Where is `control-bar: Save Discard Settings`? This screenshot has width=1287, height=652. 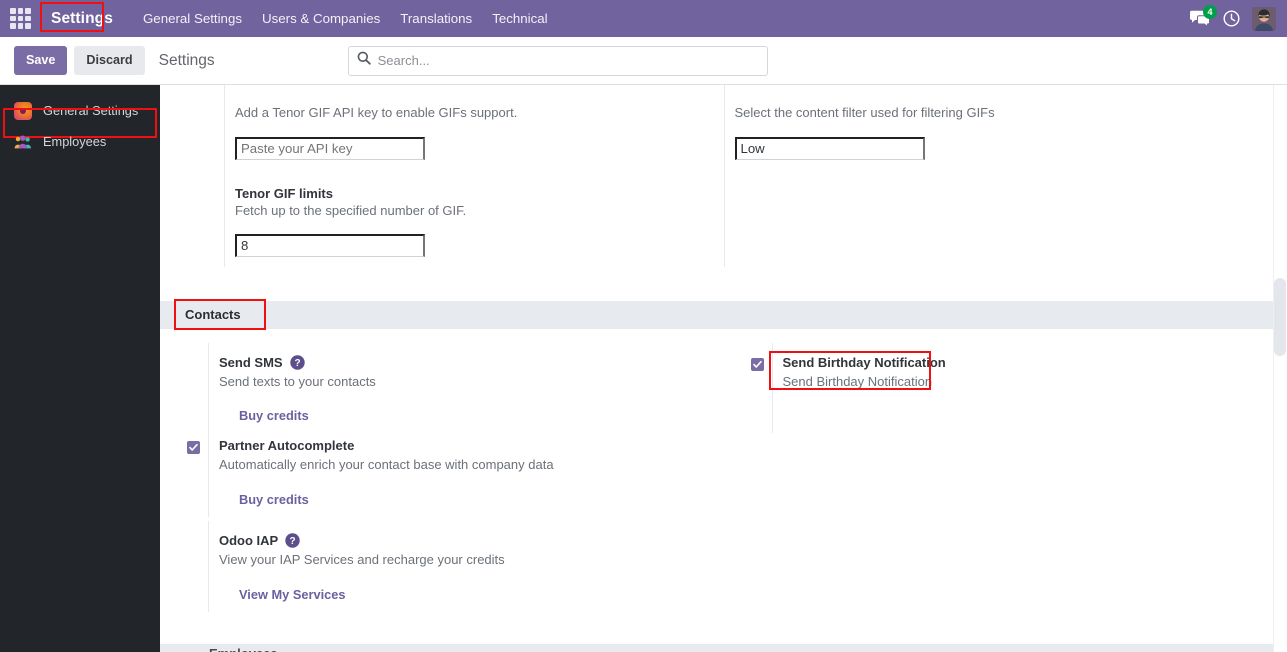 control-bar: Save Discard Settings is located at coordinates (643, 61).